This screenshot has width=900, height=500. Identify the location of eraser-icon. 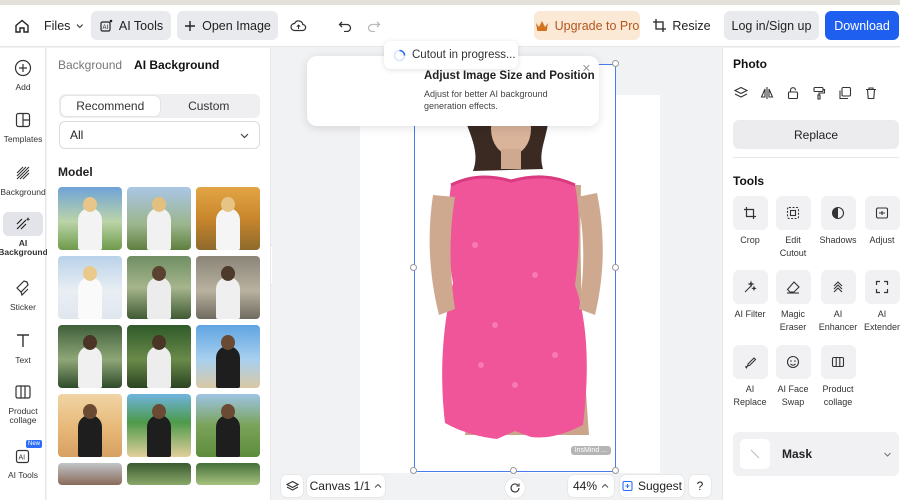
(793, 287).